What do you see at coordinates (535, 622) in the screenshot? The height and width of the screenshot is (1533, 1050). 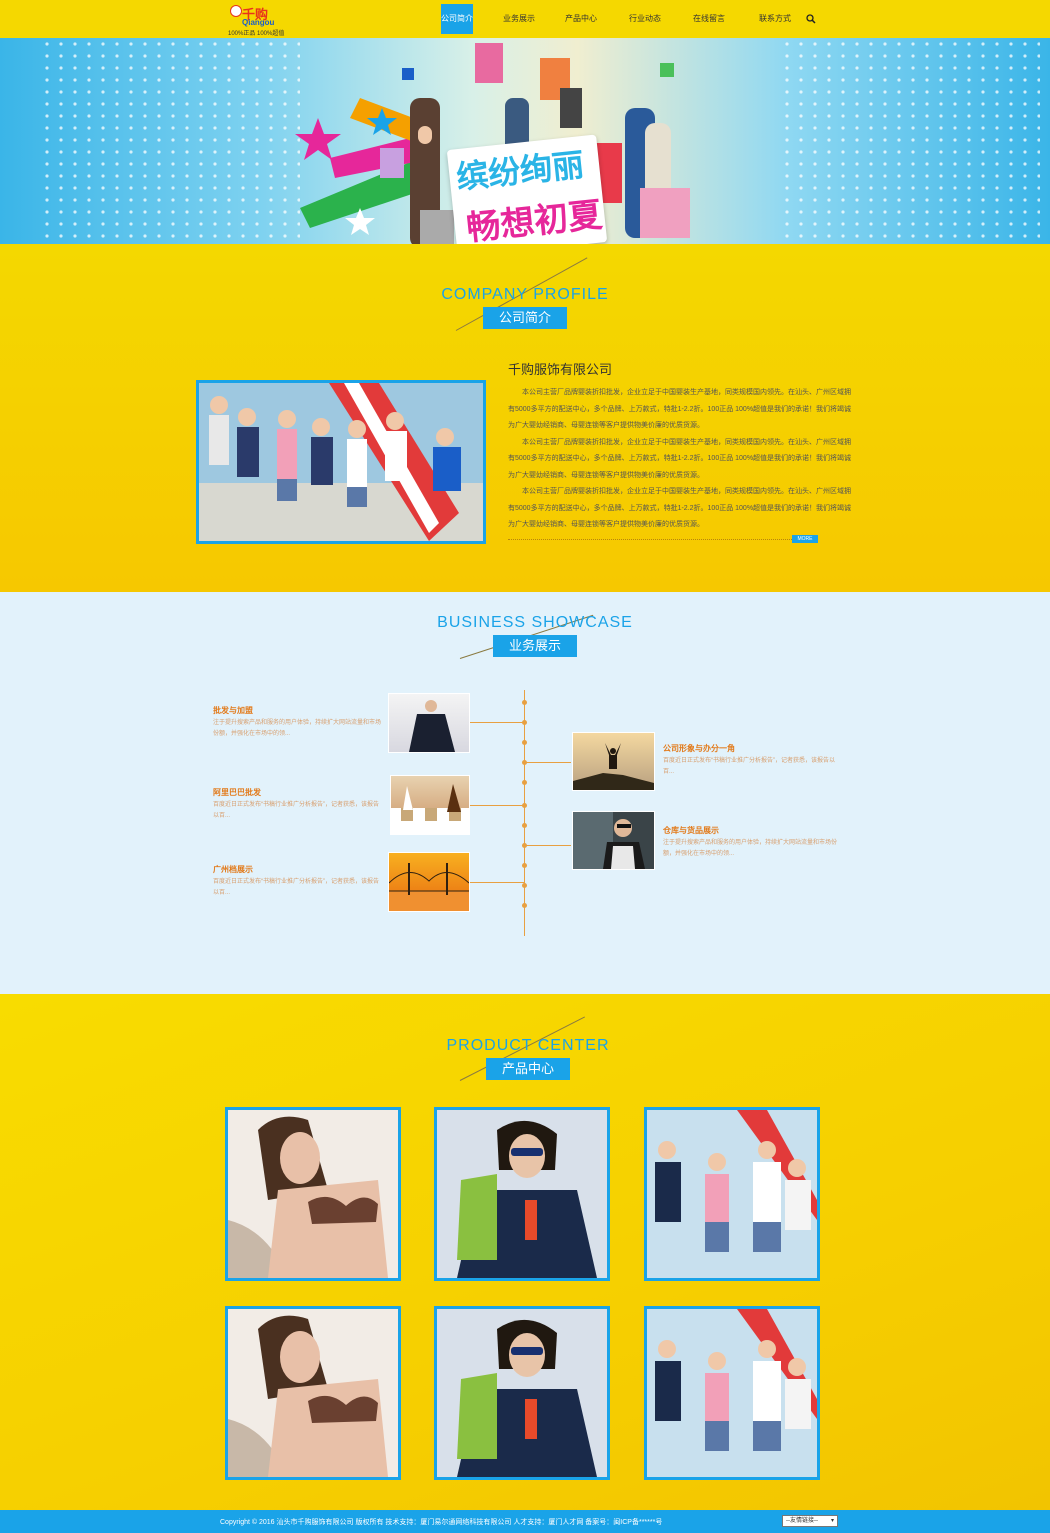 I see `business-title-en: BUSINESS SHOWCASE` at bounding box center [535, 622].